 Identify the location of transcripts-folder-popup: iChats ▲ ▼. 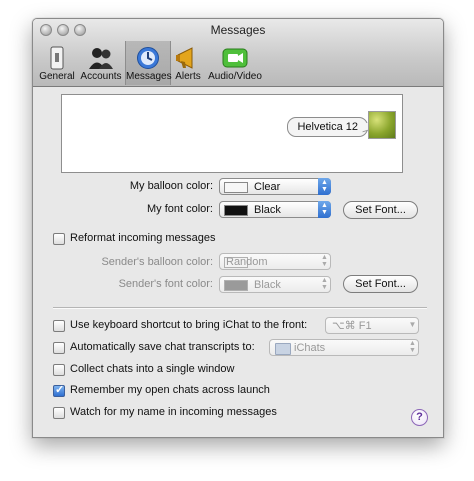
(344, 347).